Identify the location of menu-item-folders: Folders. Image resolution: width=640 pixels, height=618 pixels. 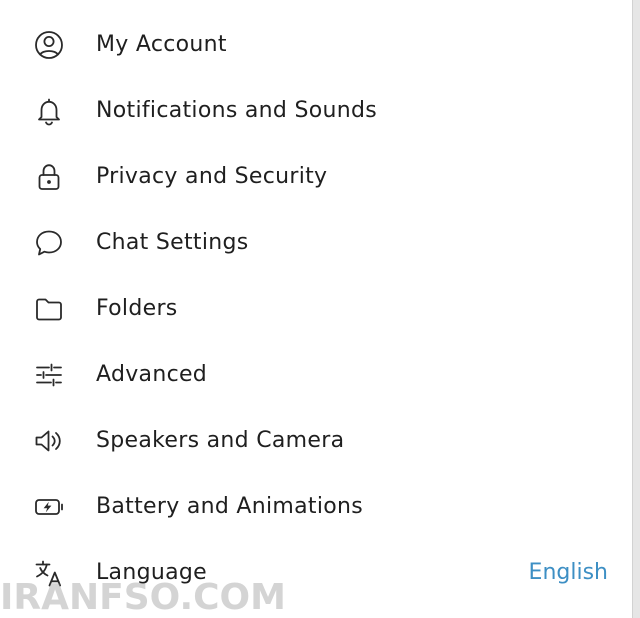
(316, 309).